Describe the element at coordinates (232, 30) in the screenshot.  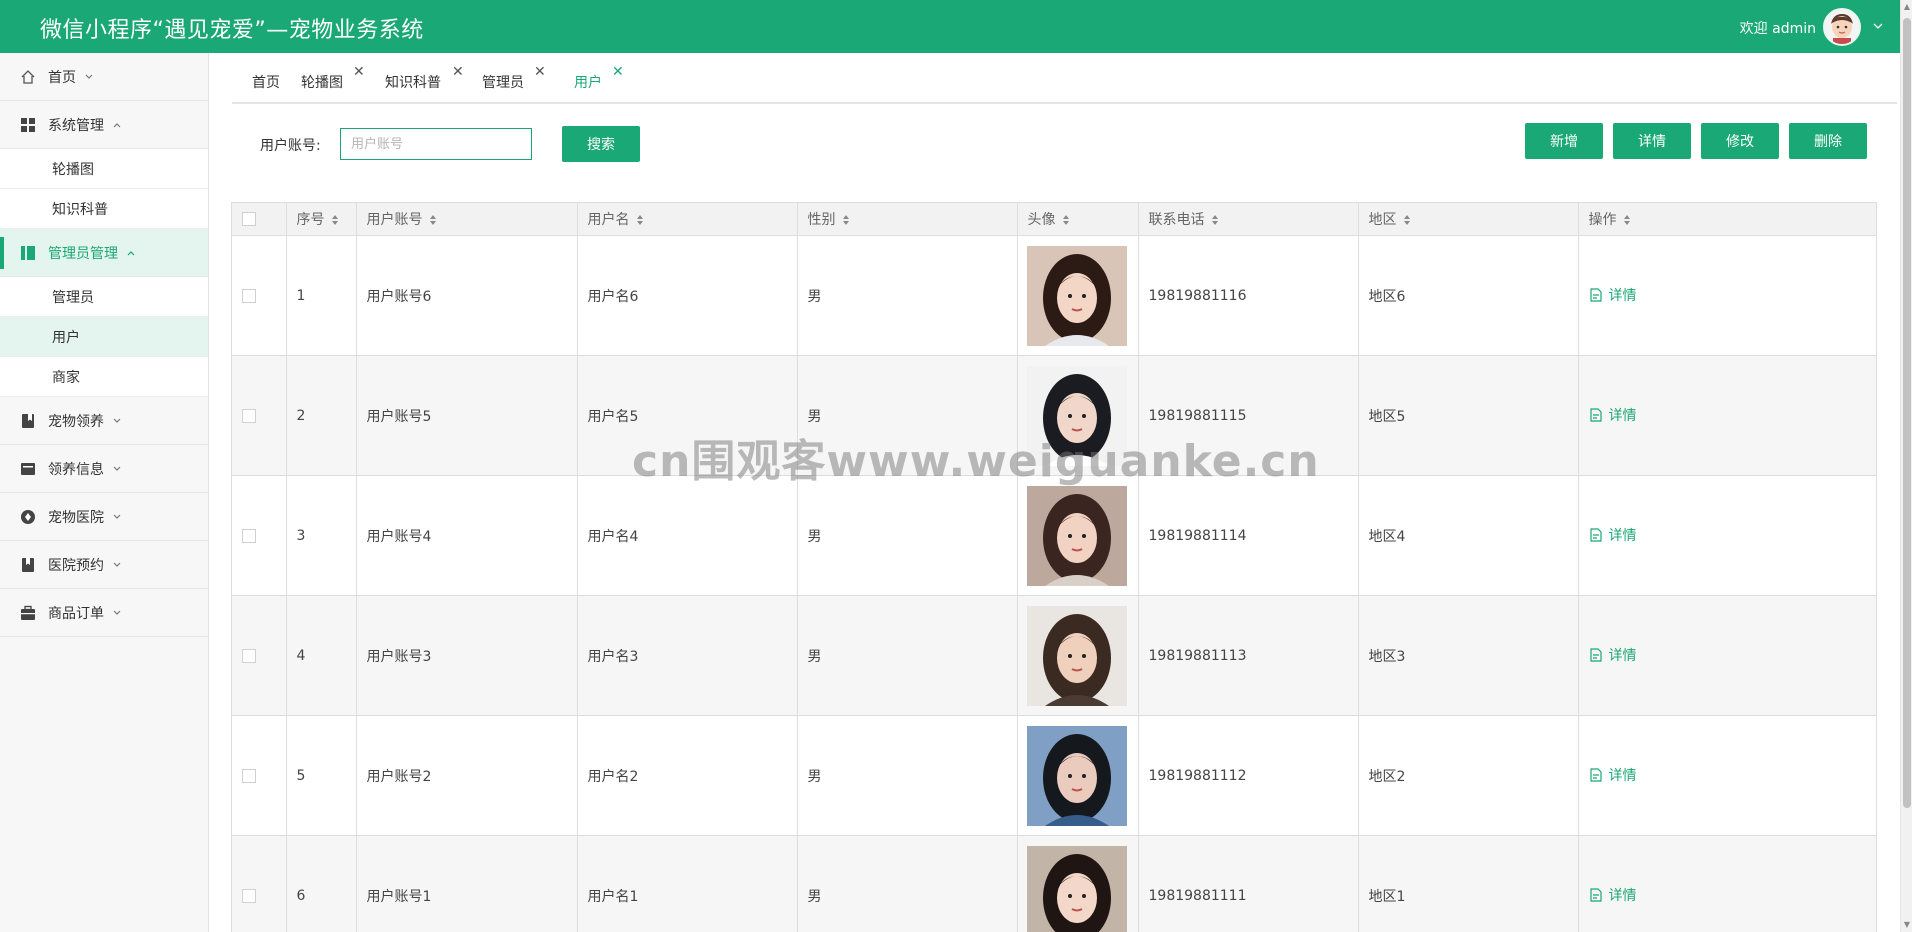
I see `app-title: 微信小程序“遇见宠爱”—宠物业务系统` at that location.